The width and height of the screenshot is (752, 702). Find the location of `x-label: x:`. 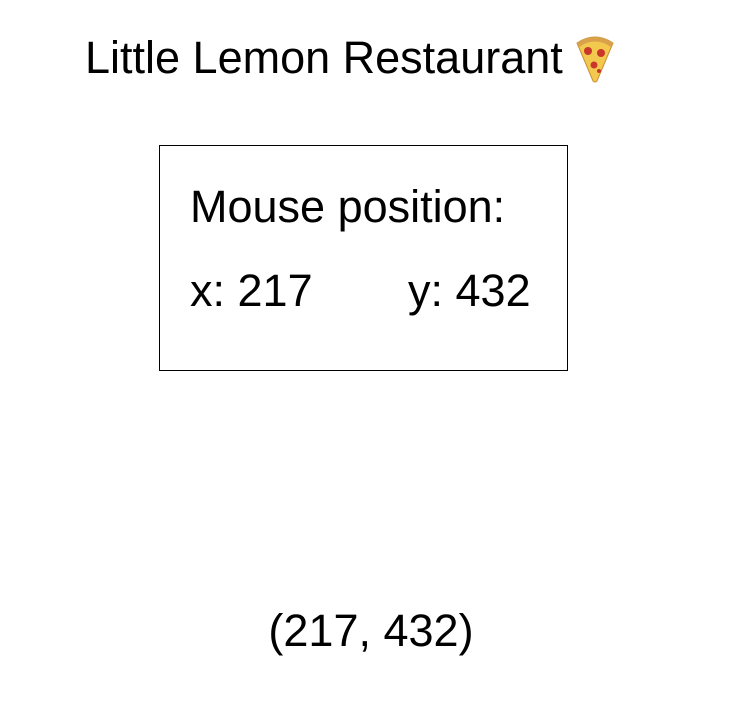

x-label: x: is located at coordinates (208, 290).